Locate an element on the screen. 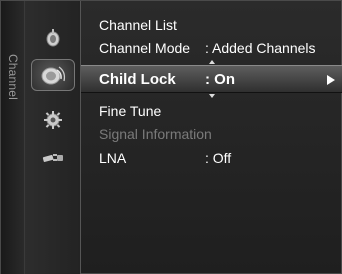 This screenshot has width=342, height=274. menu-item-label: Channel Mode is located at coordinates (145, 48).